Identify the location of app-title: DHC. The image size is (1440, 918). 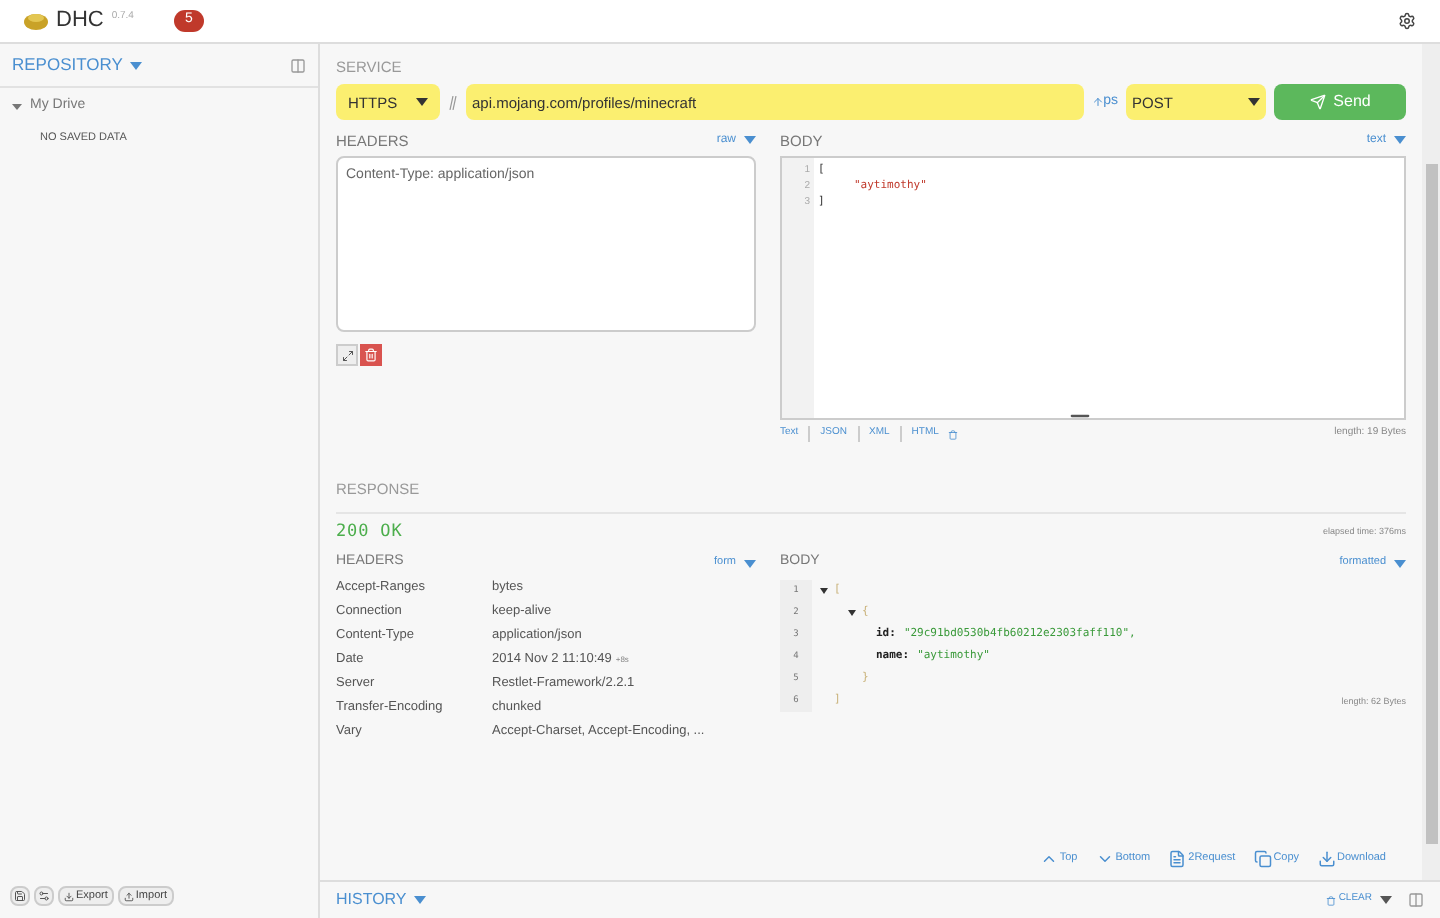
(80, 21).